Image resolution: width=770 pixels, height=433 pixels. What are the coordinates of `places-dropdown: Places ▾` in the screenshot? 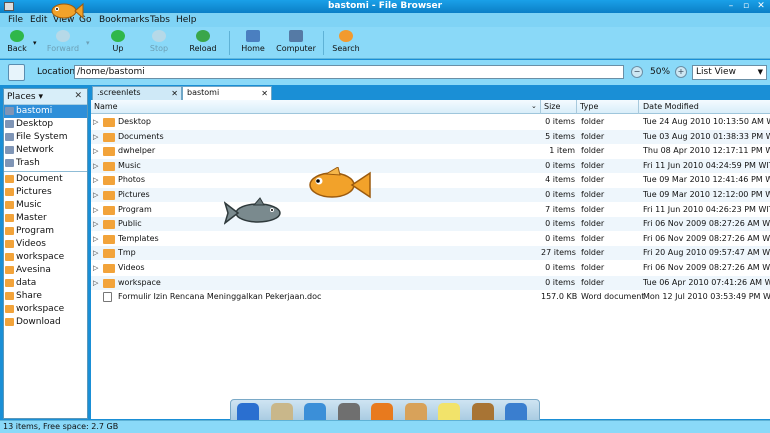 It's located at (25, 97).